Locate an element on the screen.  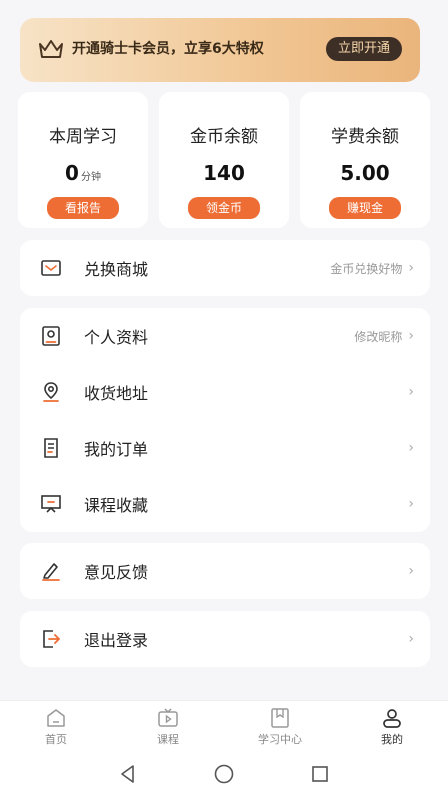
home-circle-icon is located at coordinates (224, 774).